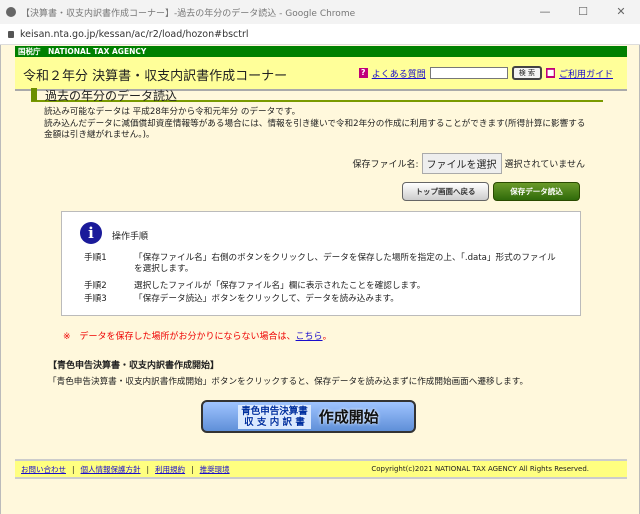  Describe the element at coordinates (11, 34) in the screenshot. I see `lock-icon` at that location.